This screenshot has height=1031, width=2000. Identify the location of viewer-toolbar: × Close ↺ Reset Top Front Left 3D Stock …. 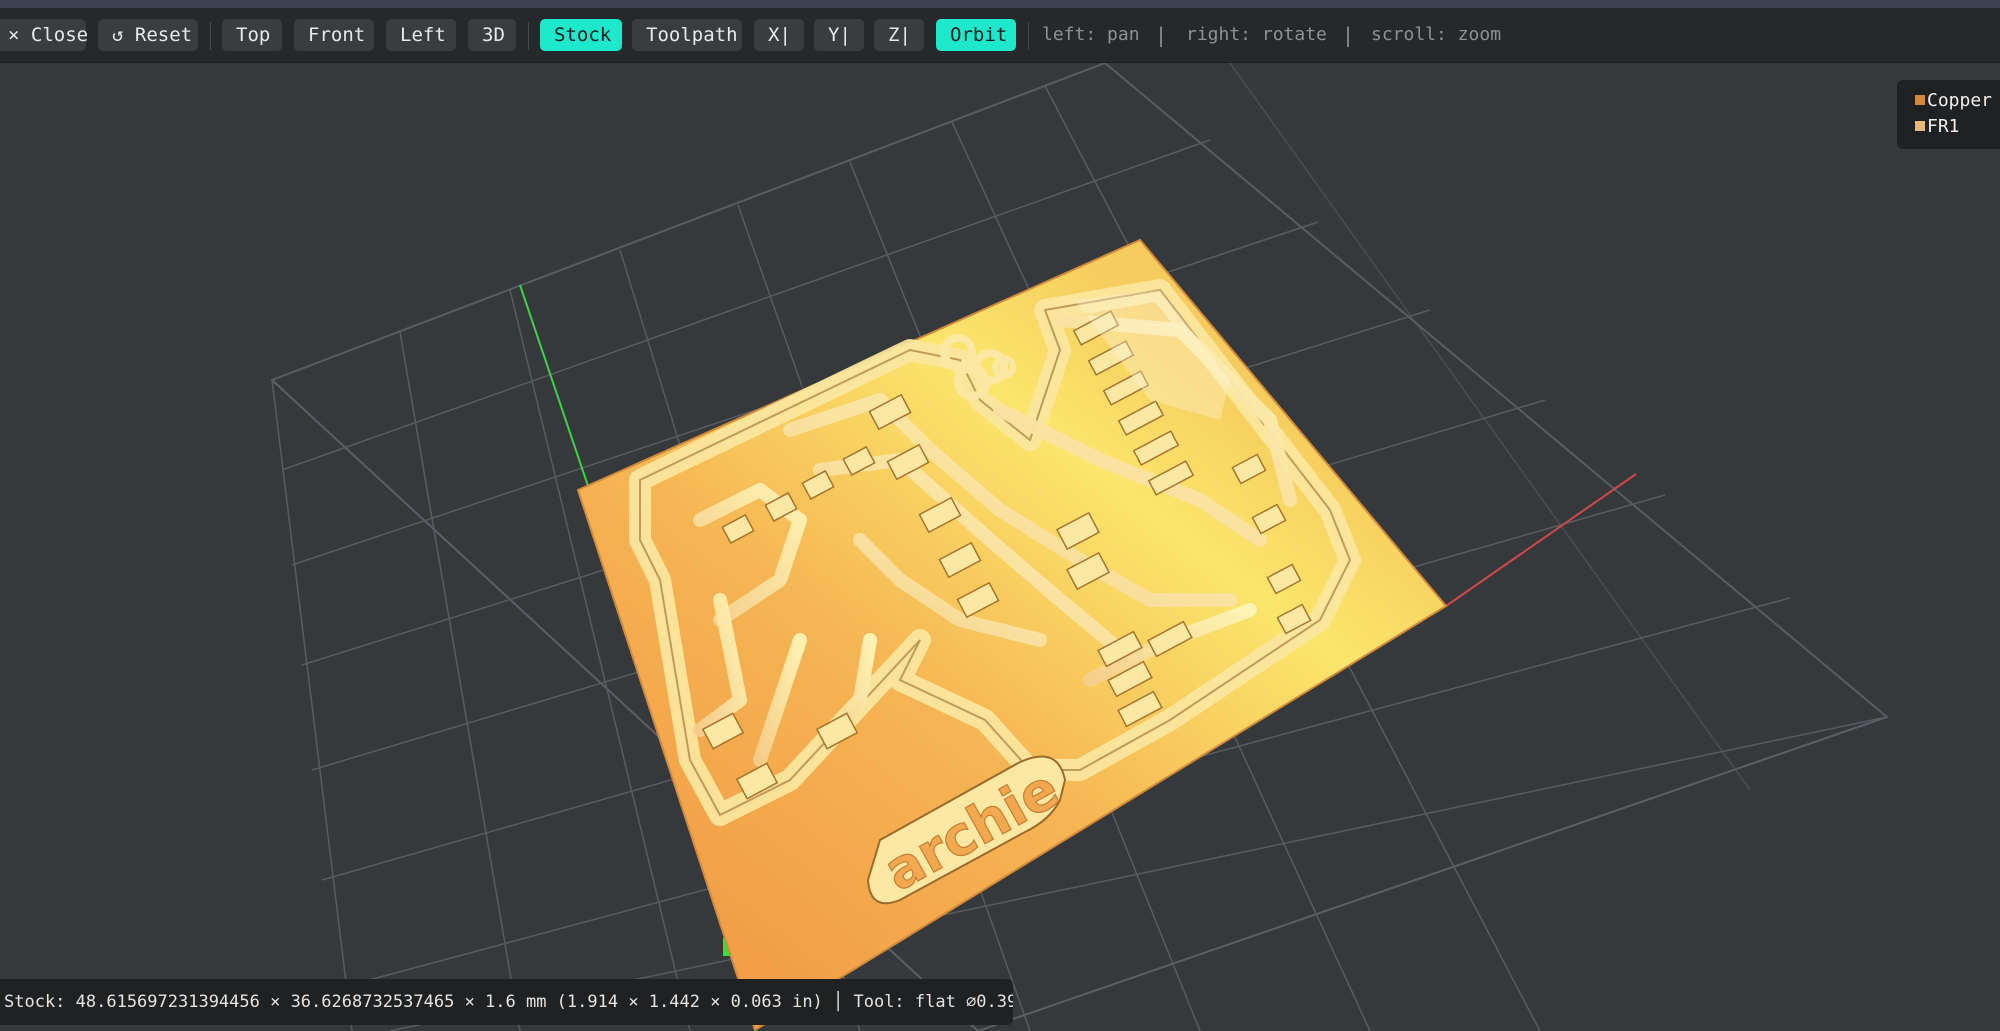
(1000, 35).